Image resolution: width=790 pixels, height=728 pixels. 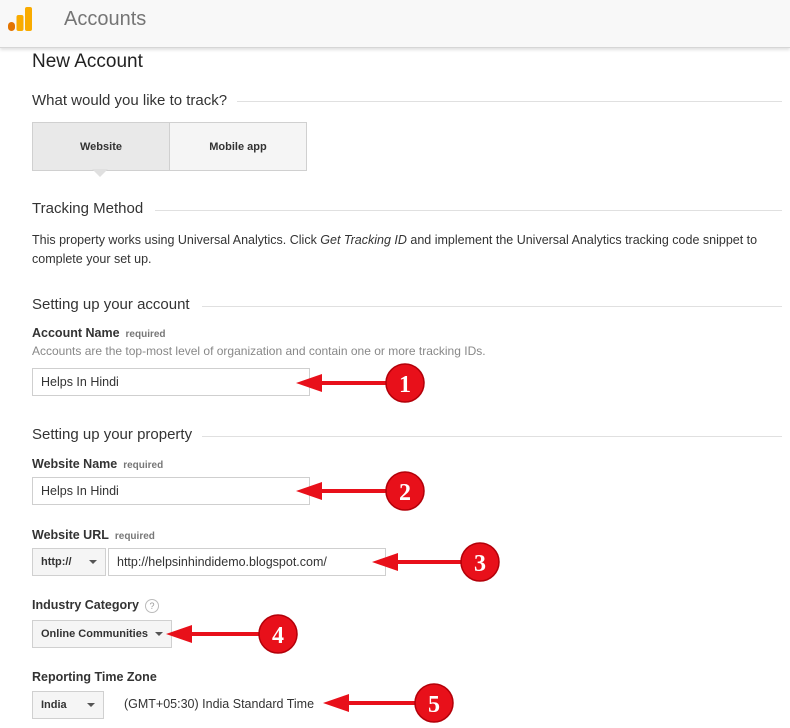 I want to click on annotation-number-4: 4, so click(x=278, y=636).